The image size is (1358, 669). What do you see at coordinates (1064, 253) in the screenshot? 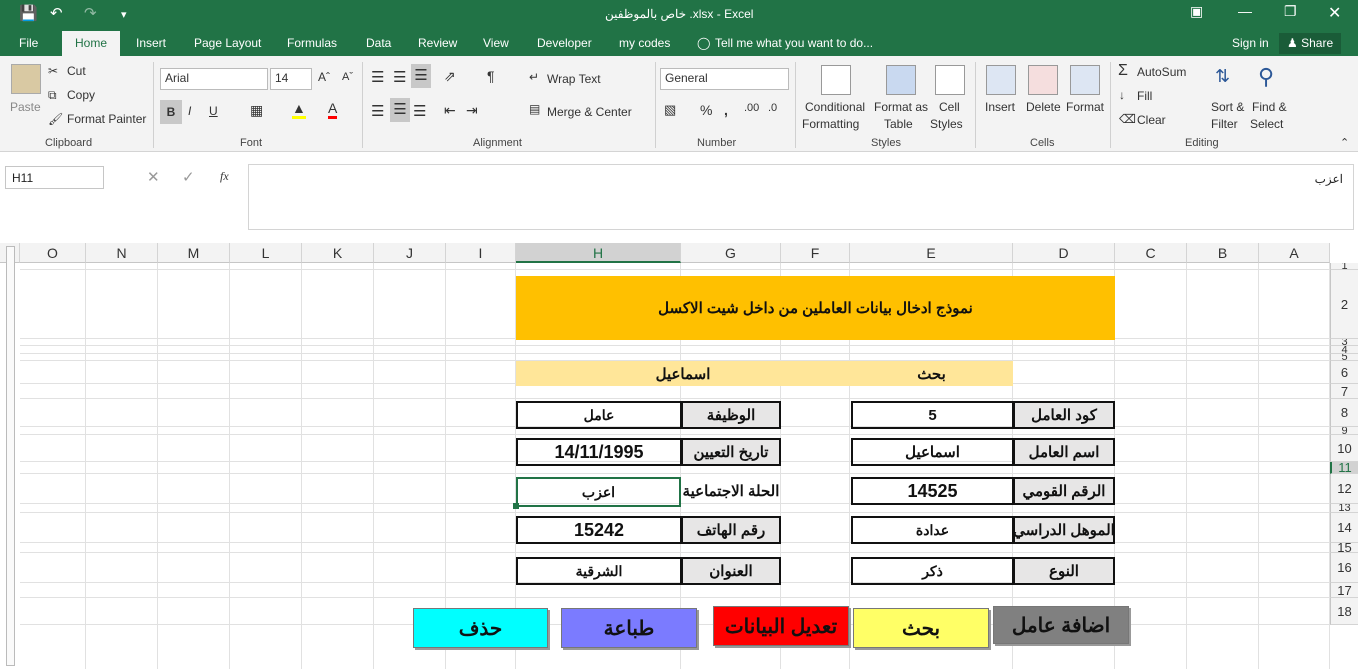
I see `column-header-d: D` at bounding box center [1064, 253].